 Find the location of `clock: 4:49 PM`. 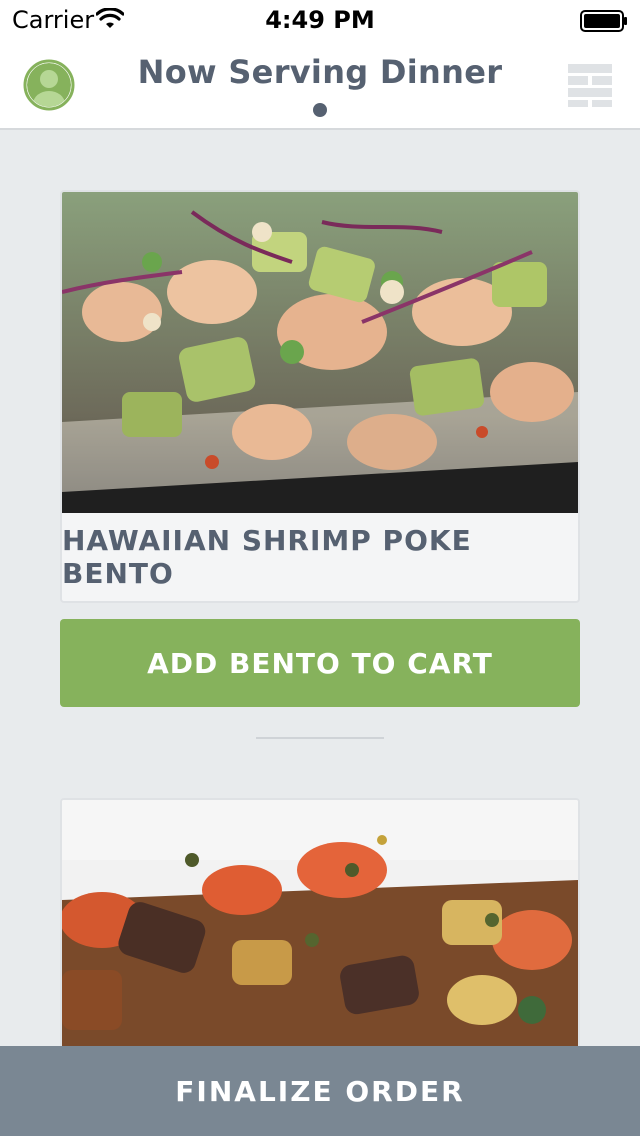

clock: 4:49 PM is located at coordinates (320, 20).